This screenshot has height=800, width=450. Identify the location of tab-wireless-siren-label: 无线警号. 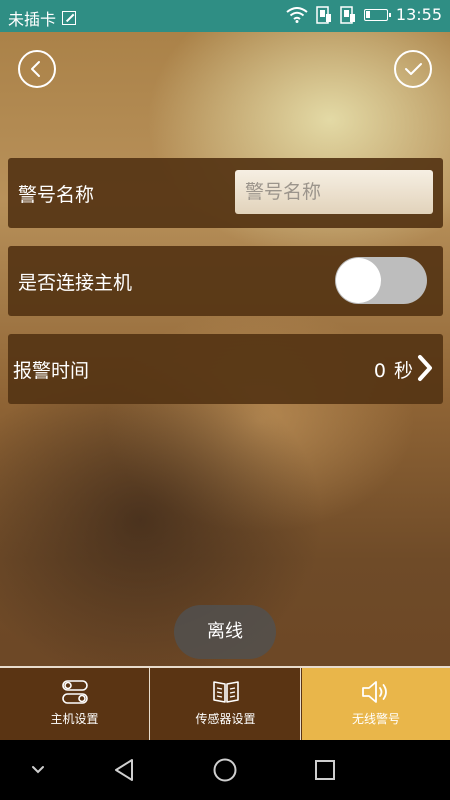
(375, 719).